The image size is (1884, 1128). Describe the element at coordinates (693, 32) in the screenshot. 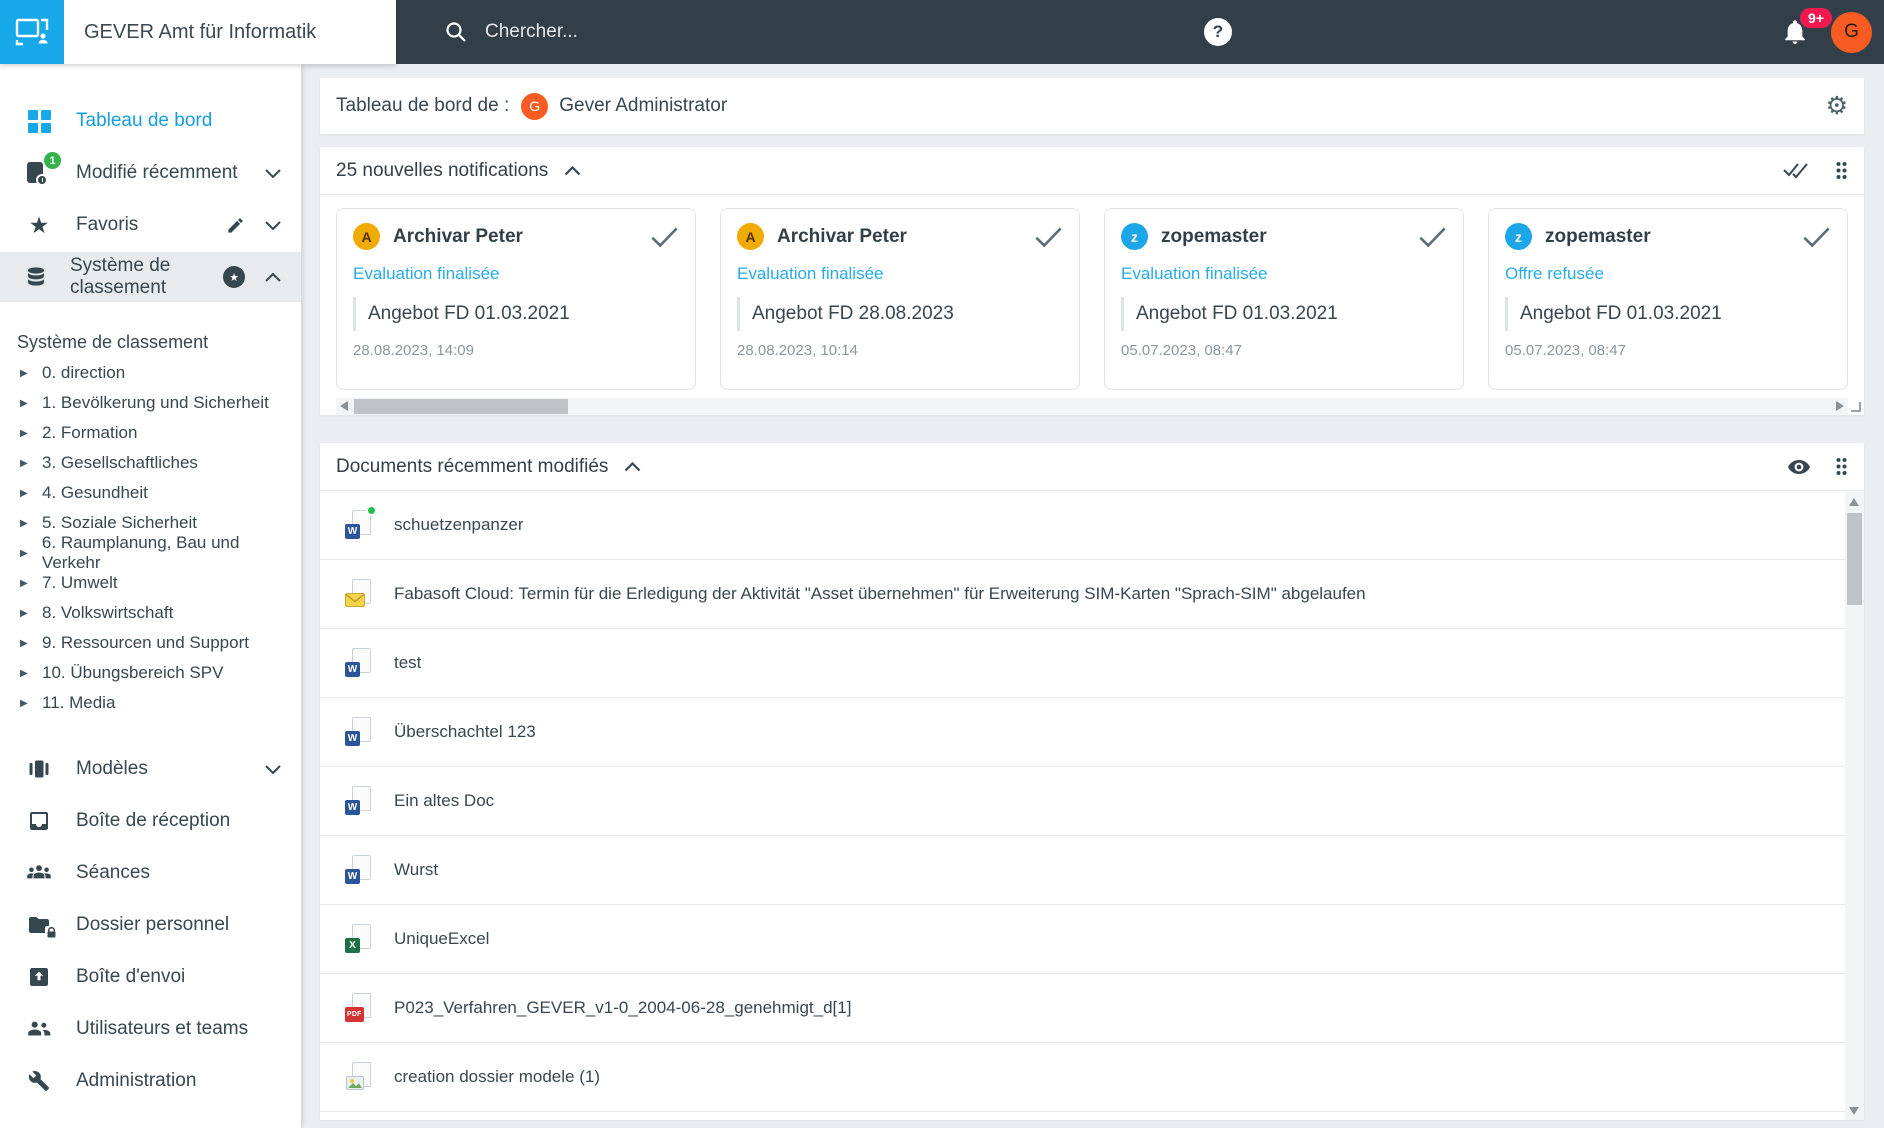

I see `search-input` at that location.